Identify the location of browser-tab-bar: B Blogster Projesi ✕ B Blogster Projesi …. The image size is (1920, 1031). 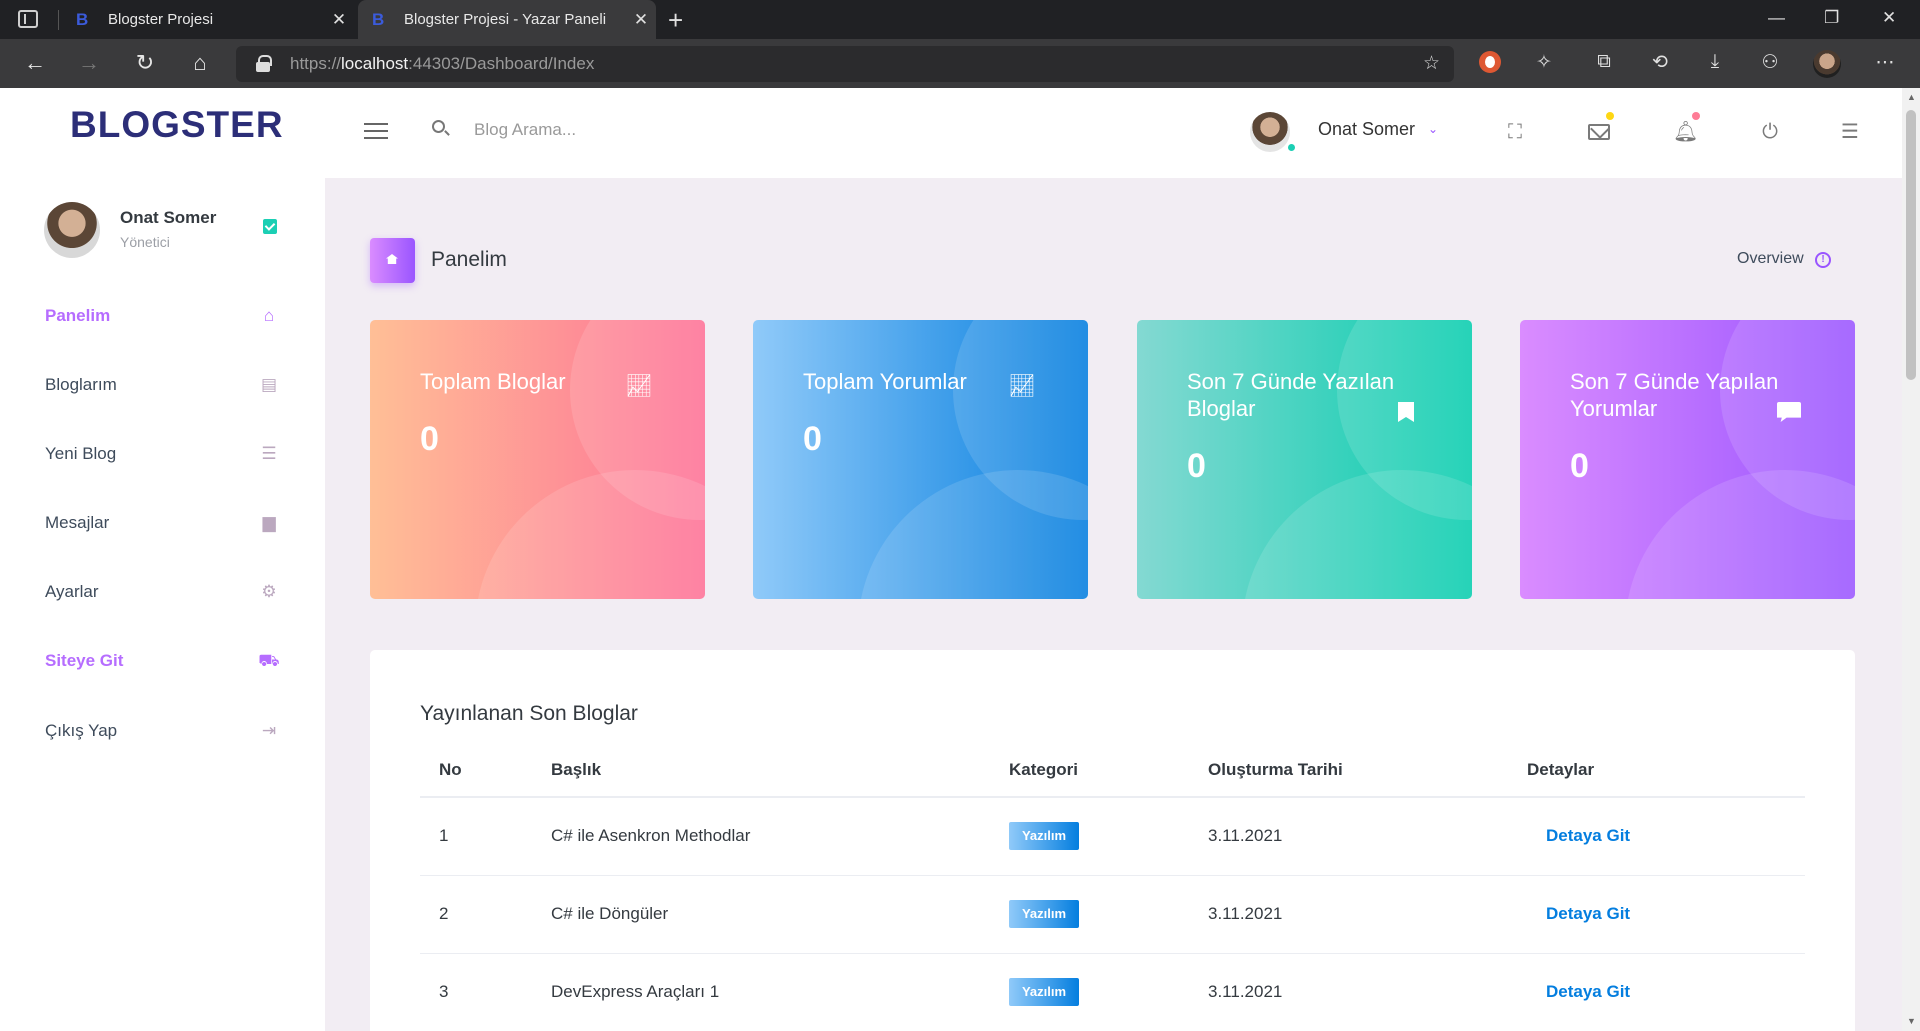
(960, 19).